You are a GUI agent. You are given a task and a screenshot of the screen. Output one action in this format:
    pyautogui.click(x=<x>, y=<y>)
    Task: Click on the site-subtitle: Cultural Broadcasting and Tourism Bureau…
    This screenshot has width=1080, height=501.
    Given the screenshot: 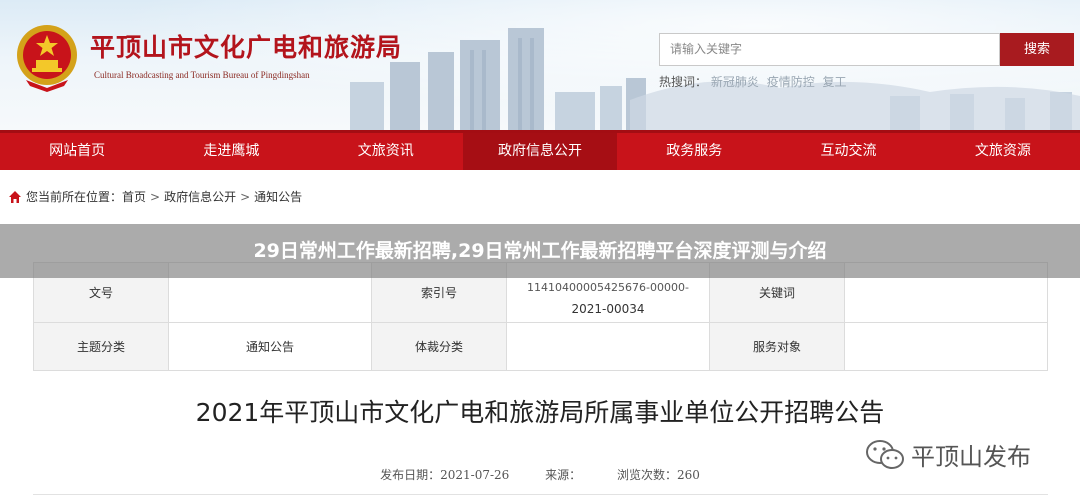 What is the action you would take?
    pyautogui.click(x=202, y=75)
    